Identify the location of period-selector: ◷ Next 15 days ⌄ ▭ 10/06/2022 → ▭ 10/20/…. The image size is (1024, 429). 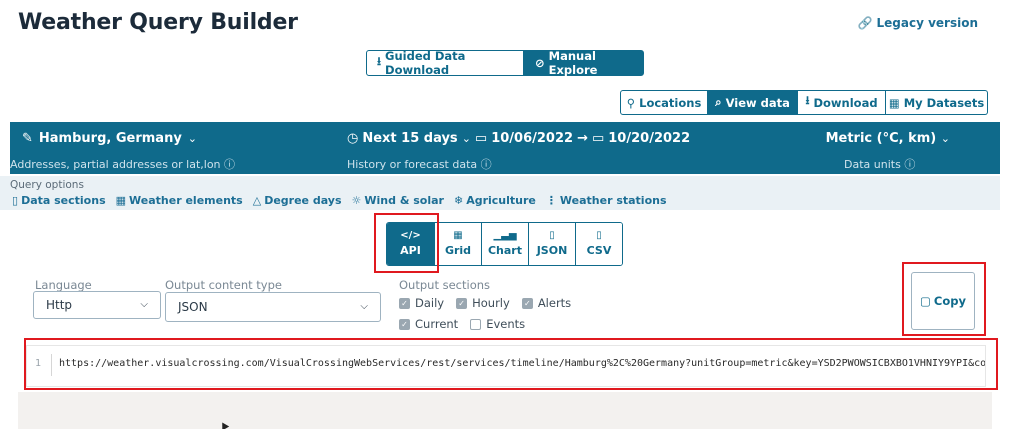
(518, 138).